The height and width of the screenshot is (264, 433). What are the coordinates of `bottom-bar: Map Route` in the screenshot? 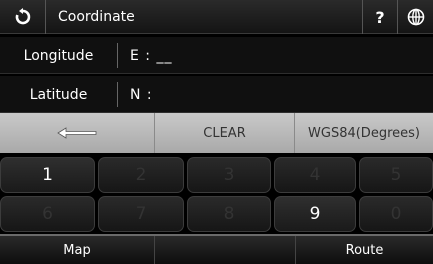 It's located at (216, 249).